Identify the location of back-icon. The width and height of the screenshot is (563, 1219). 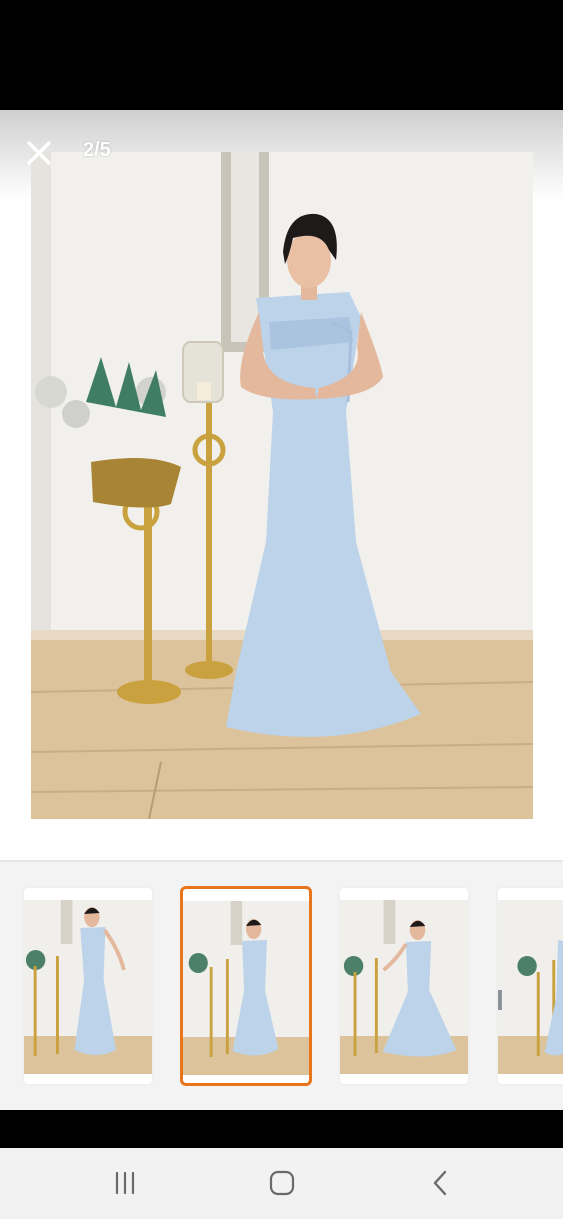
(440, 1183).